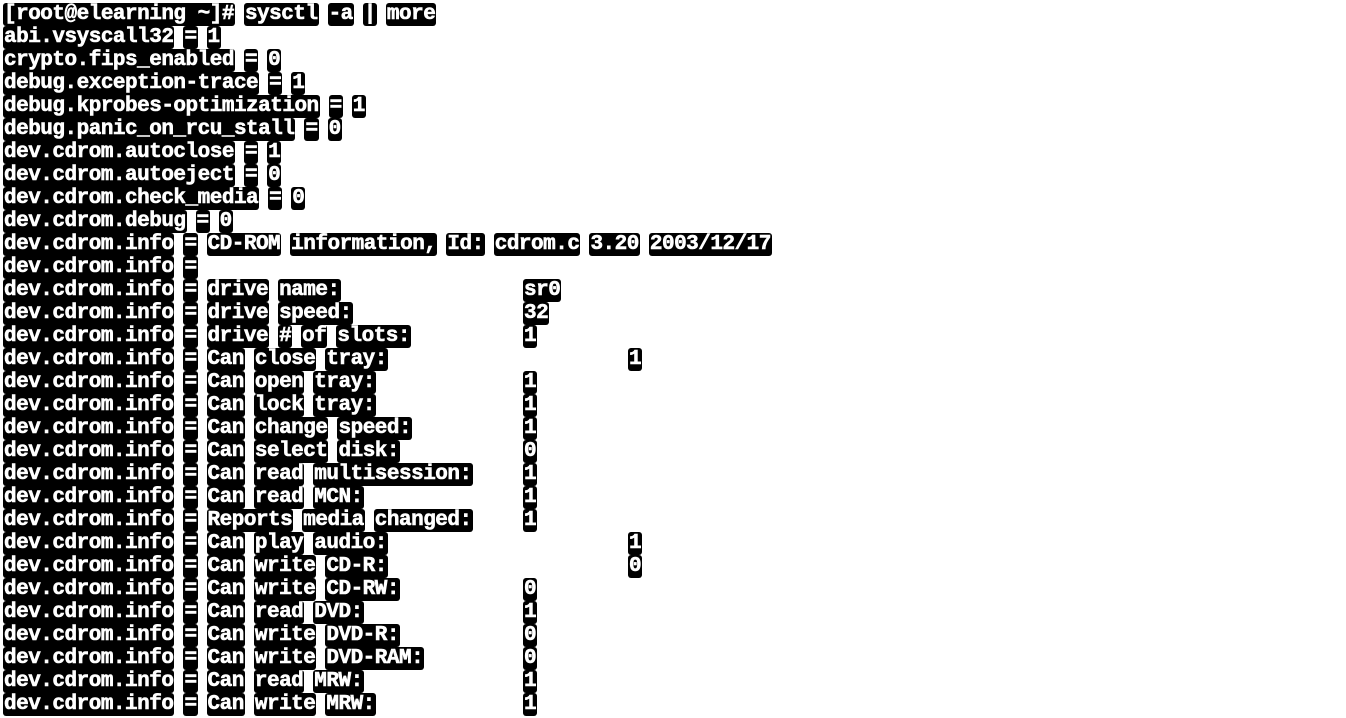  What do you see at coordinates (362, 589) in the screenshot?
I see `info-label-word: CD-RW:` at bounding box center [362, 589].